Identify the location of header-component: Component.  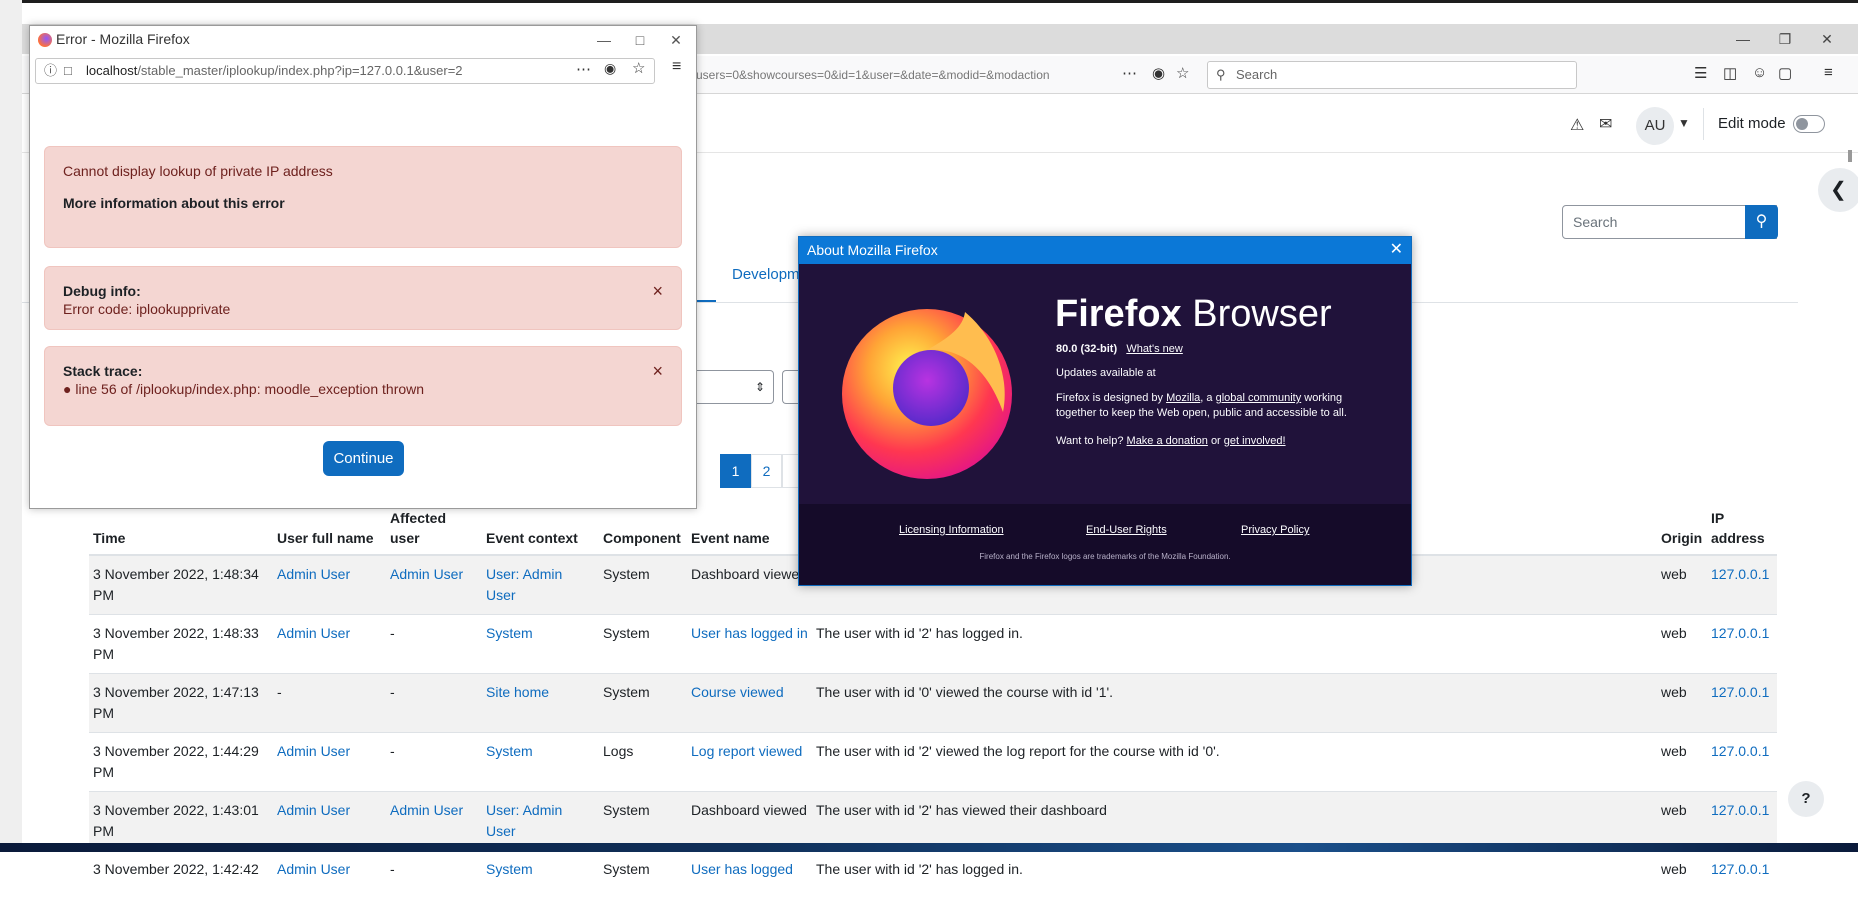
(643, 530).